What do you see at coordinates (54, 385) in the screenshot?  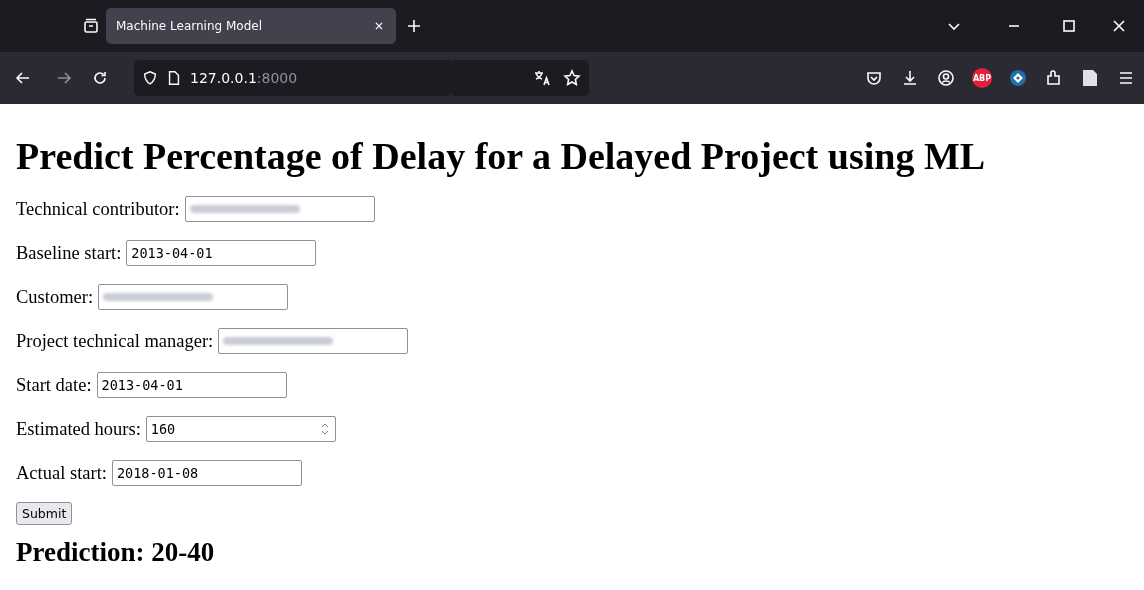 I see `field-label: Start date:` at bounding box center [54, 385].